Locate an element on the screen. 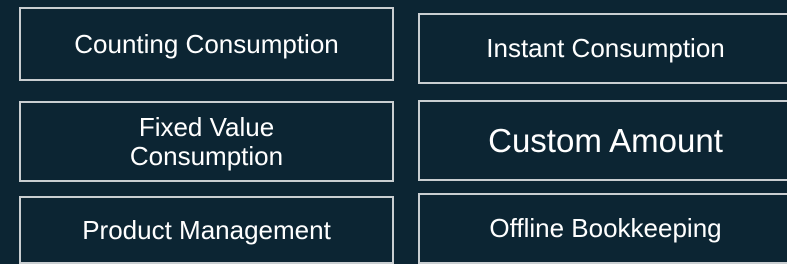 This screenshot has width=787, height=264. product-management-label: Product Management is located at coordinates (206, 229).